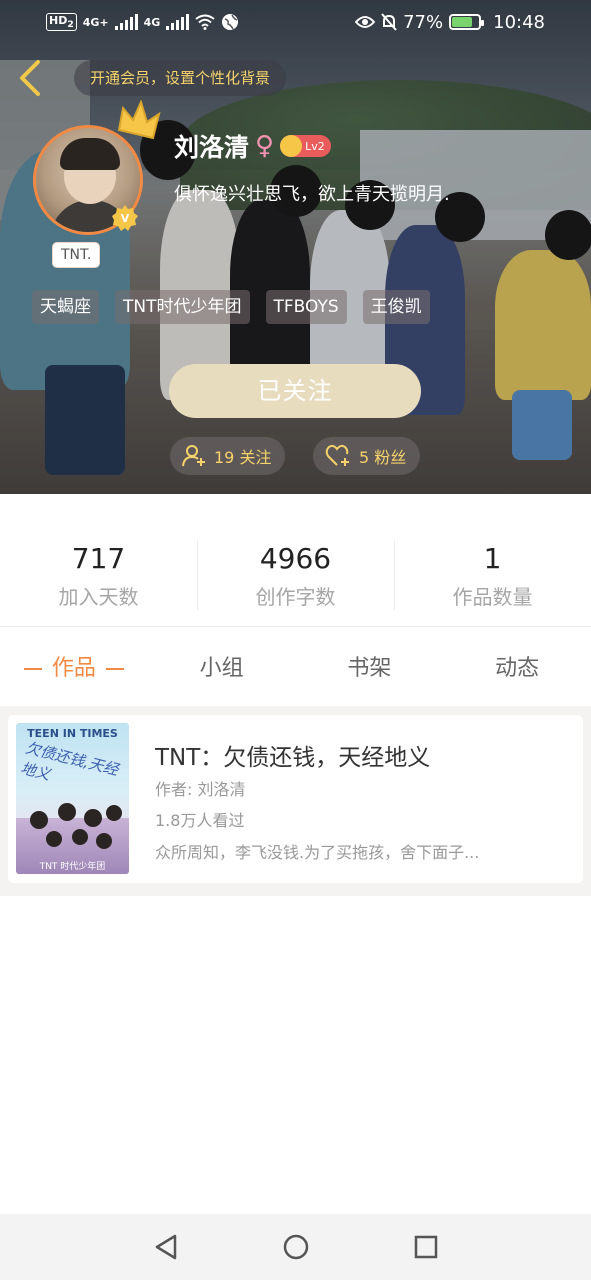  I want to click on female-icon: ♀, so click(265, 146).